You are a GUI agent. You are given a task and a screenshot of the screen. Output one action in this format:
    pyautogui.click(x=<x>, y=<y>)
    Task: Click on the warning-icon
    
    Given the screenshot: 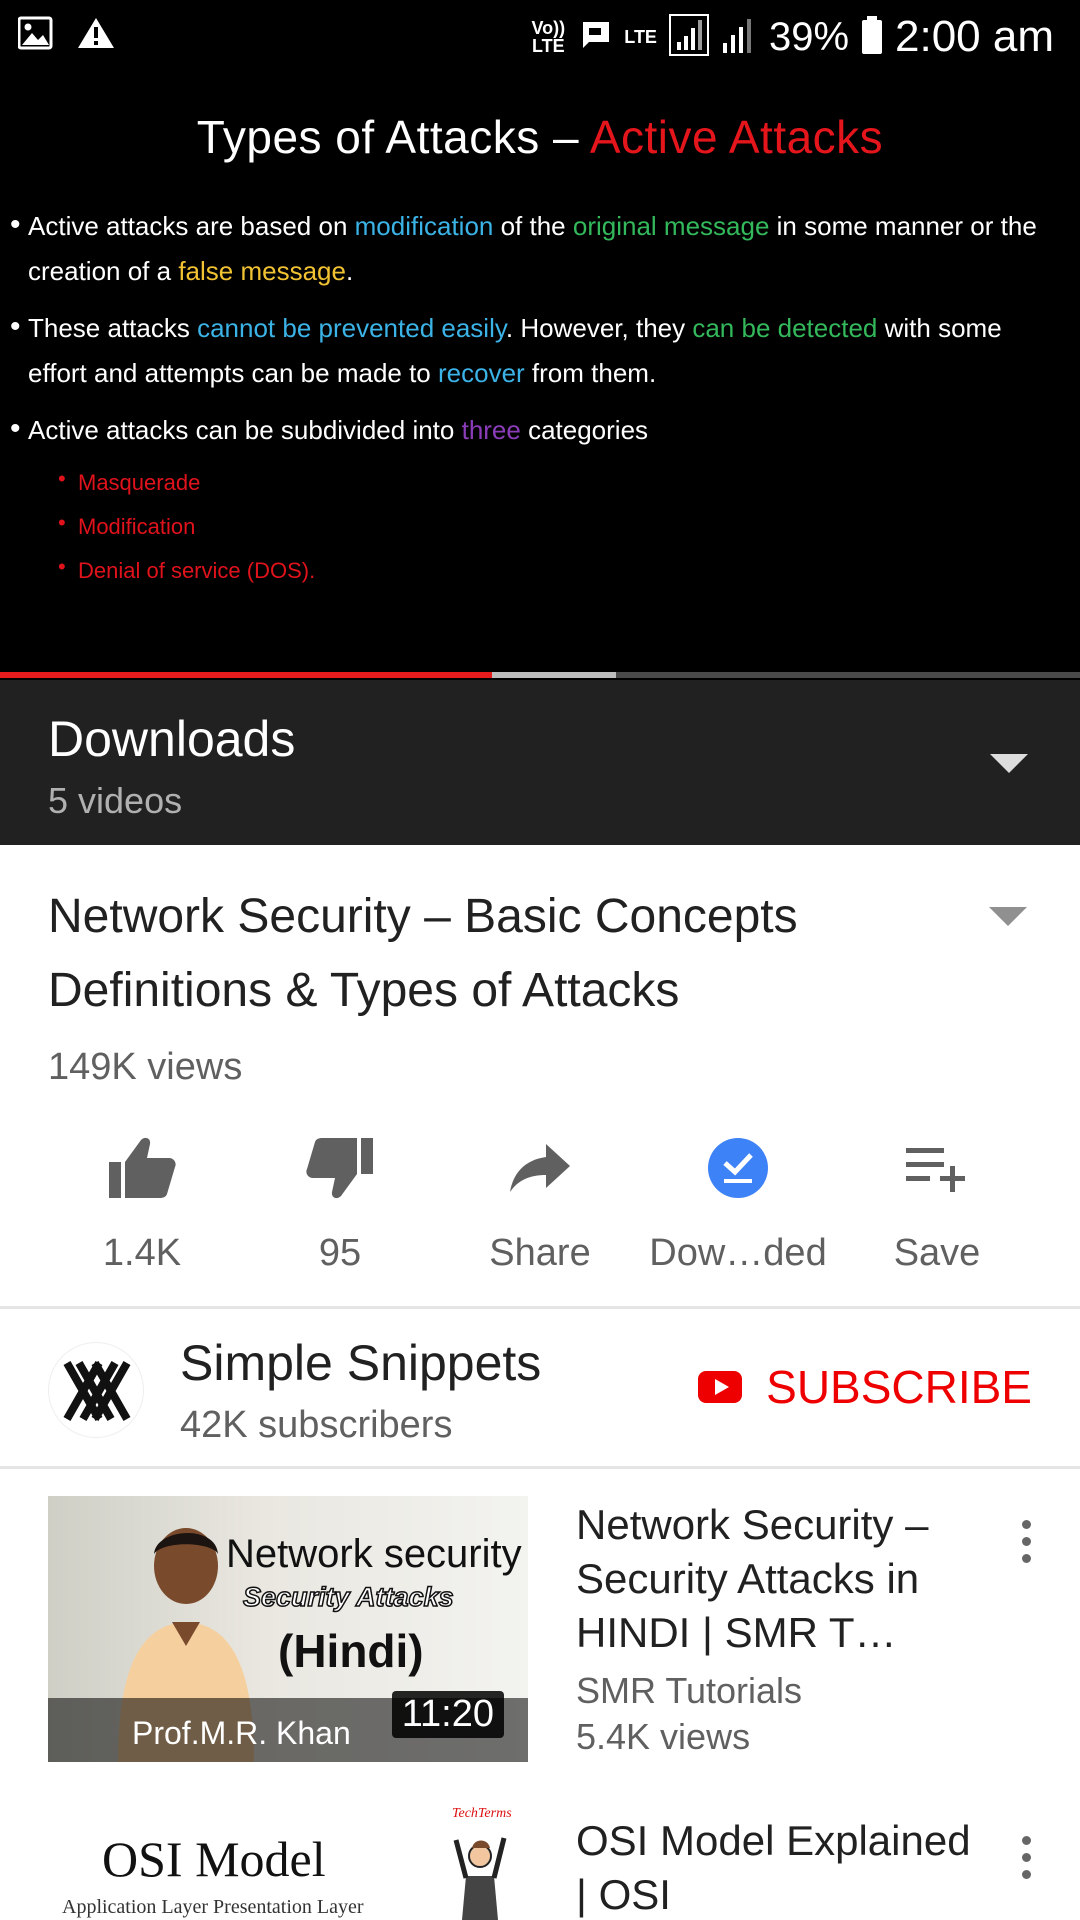 What is the action you would take?
    pyautogui.click(x=96, y=35)
    